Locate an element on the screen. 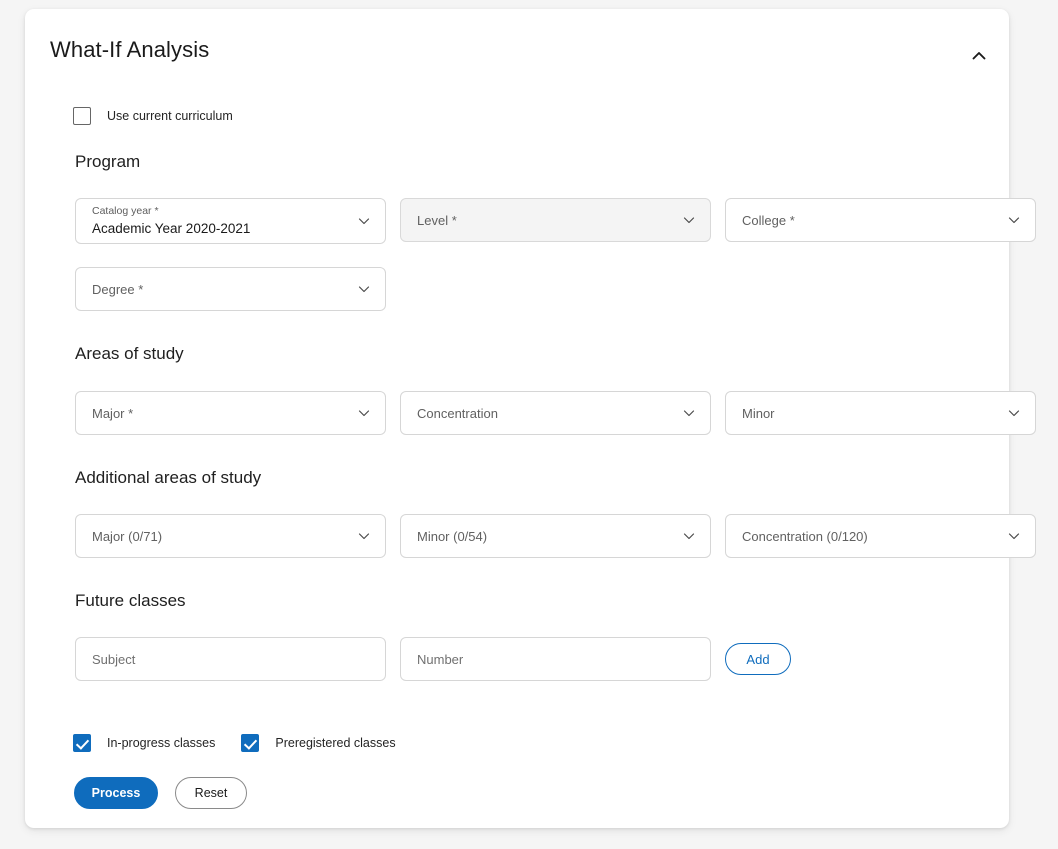  major-select: Major * is located at coordinates (230, 413).